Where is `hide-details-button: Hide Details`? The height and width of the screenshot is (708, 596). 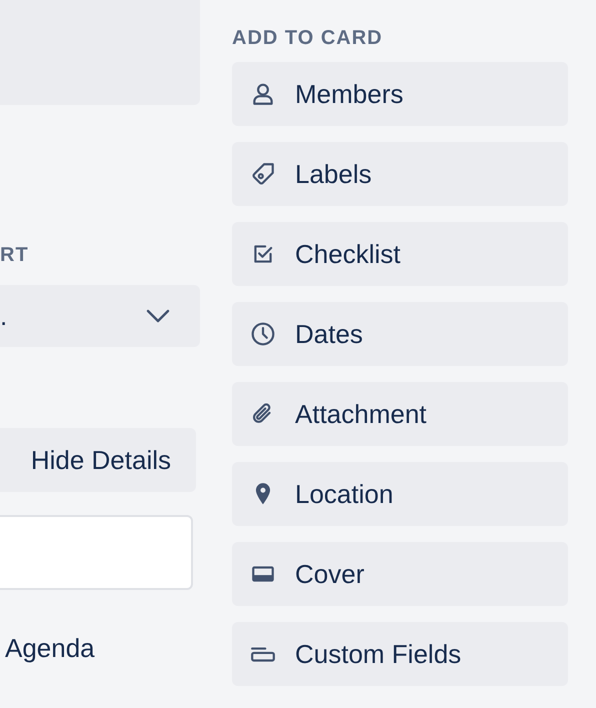 hide-details-button: Hide Details is located at coordinates (98, 460).